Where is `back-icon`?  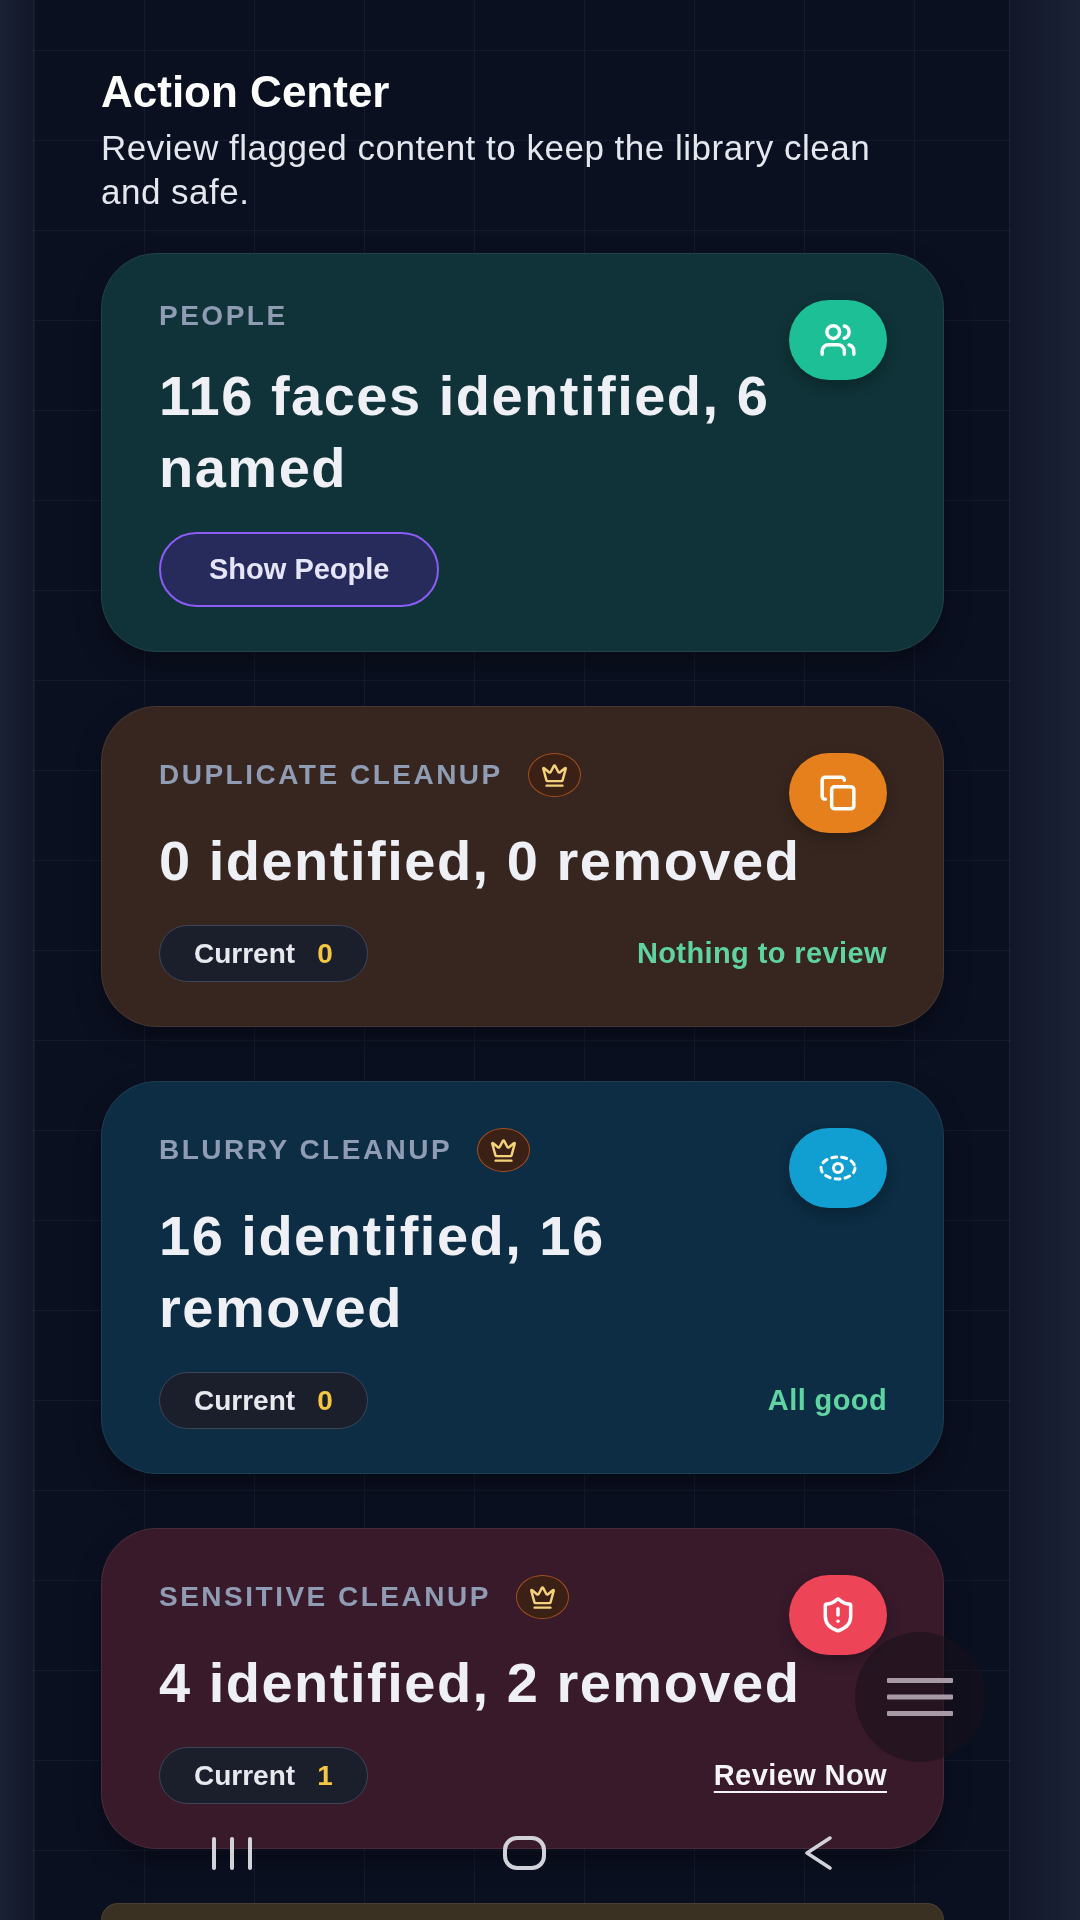 back-icon is located at coordinates (817, 1853).